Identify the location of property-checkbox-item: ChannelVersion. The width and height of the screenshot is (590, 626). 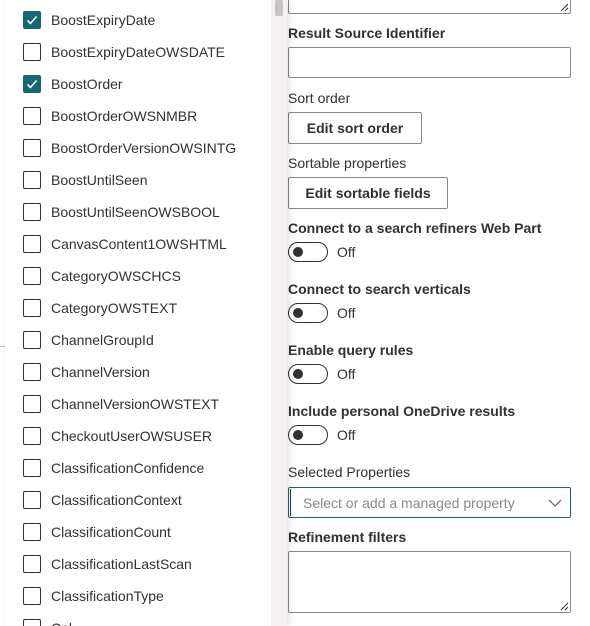
(86, 372).